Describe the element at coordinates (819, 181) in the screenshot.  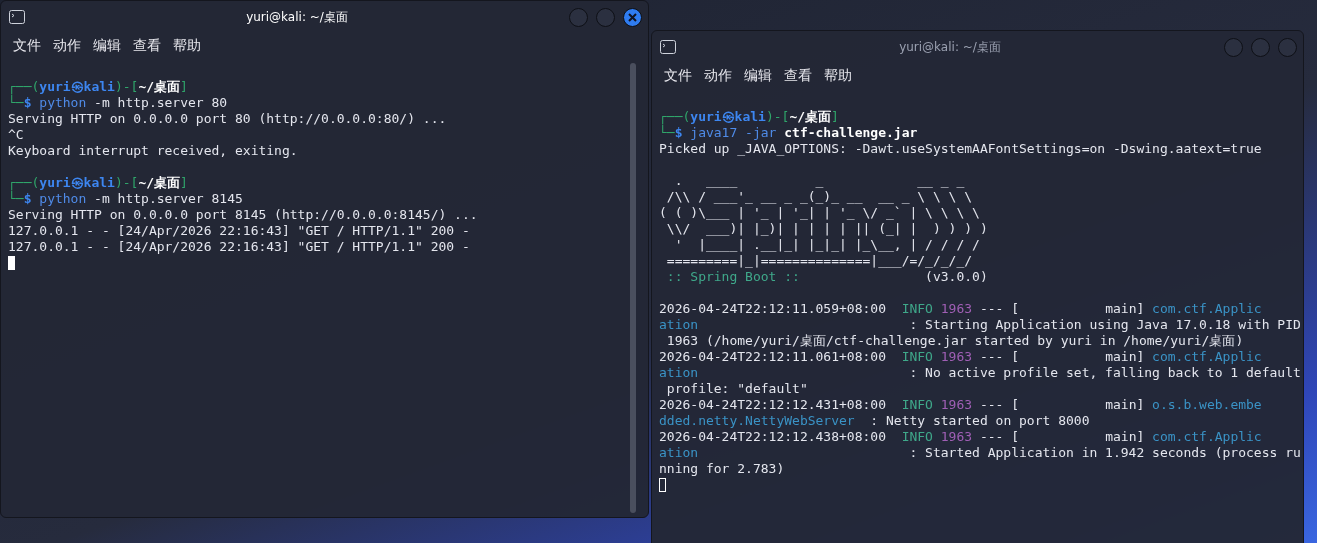
I see `terminal-line: . ____ _ __ _ _` at that location.